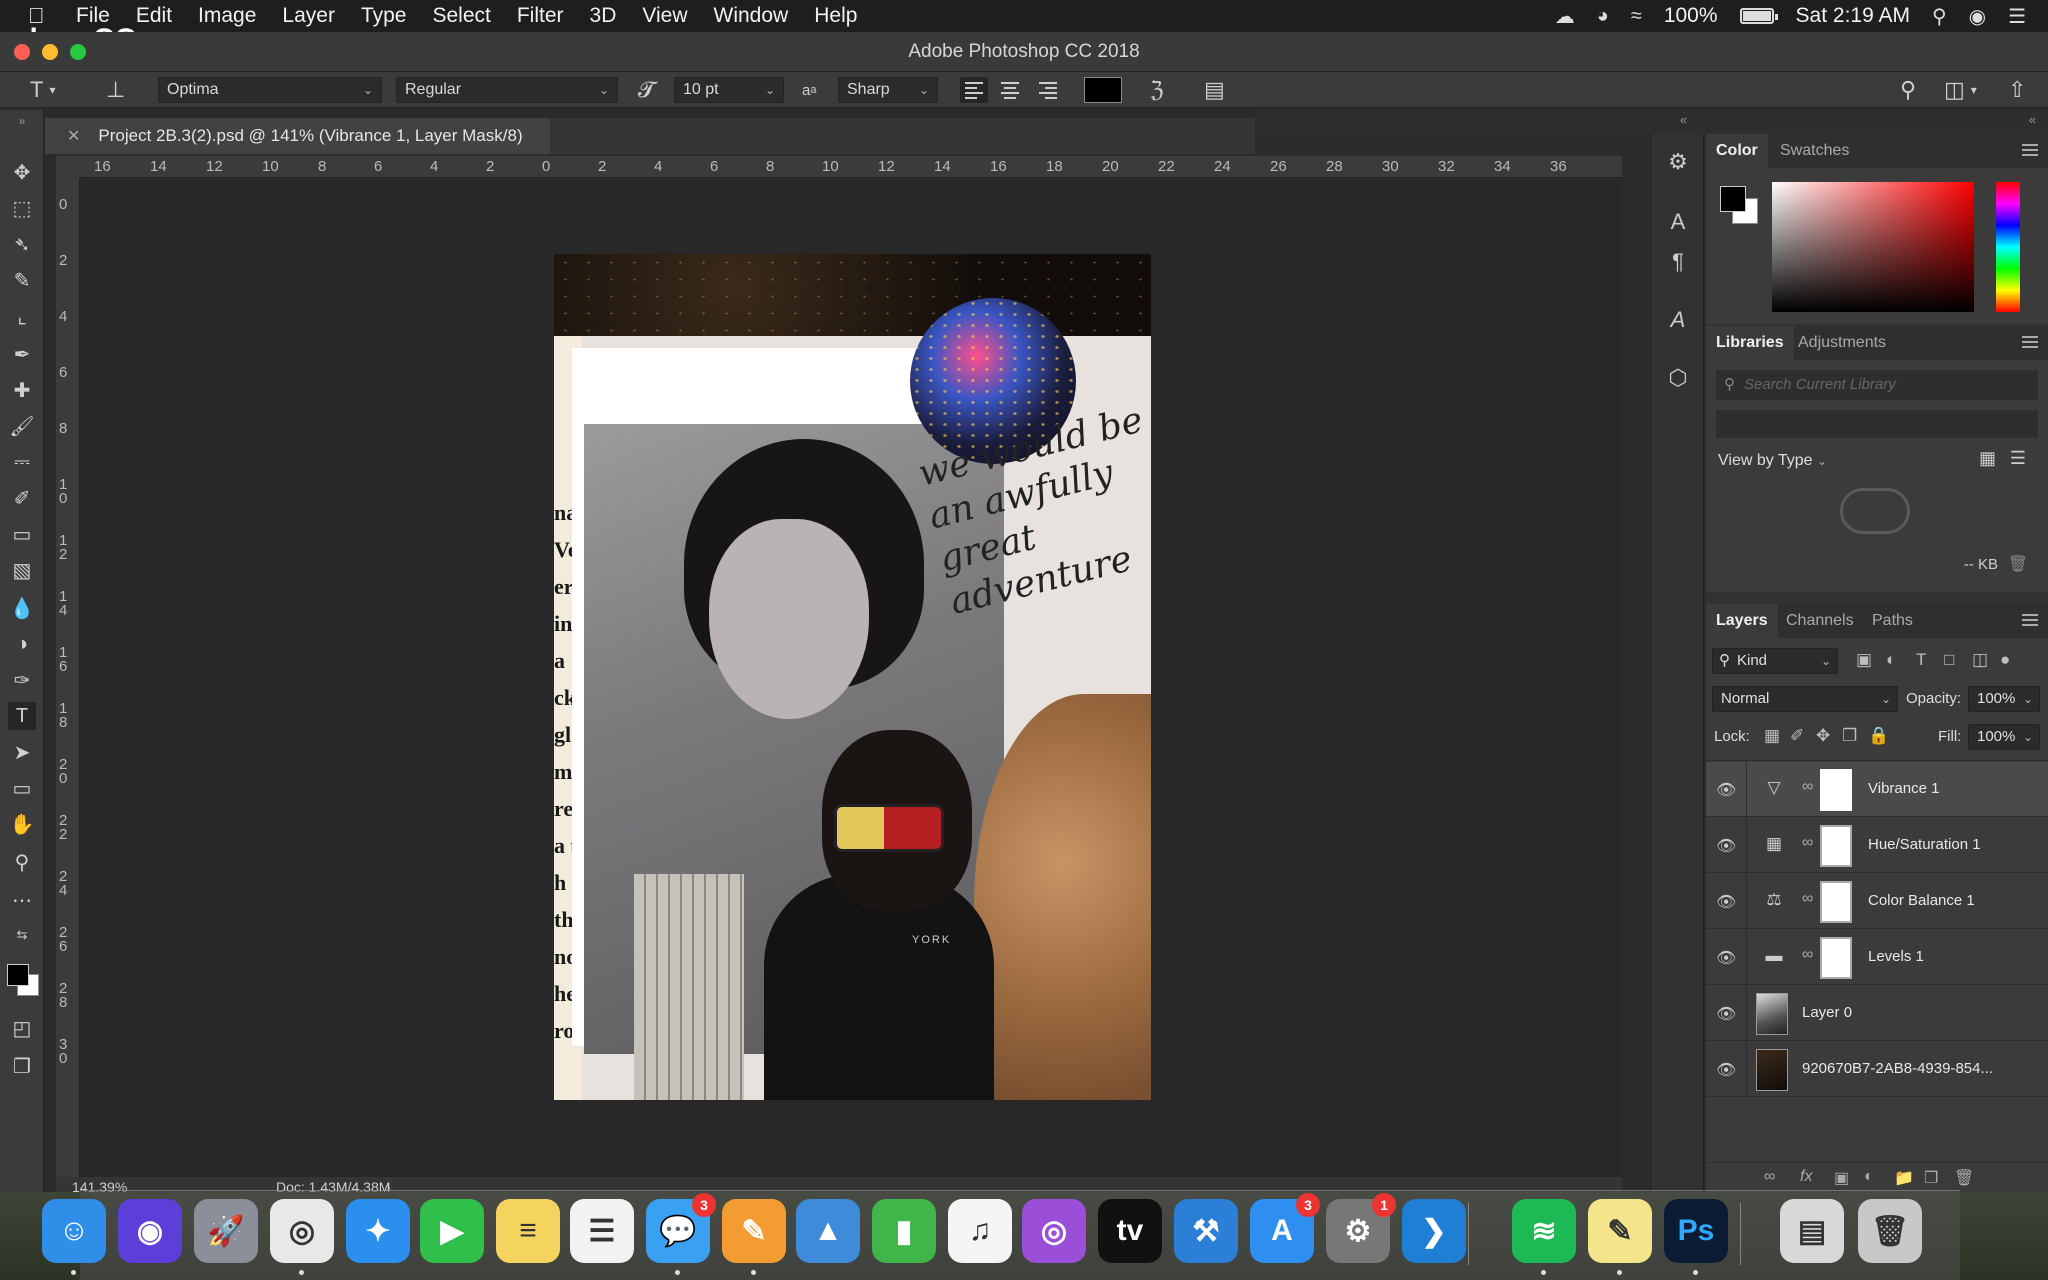  Describe the element at coordinates (1931, 1178) in the screenshot. I see `new-layer-icon: ❐` at that location.